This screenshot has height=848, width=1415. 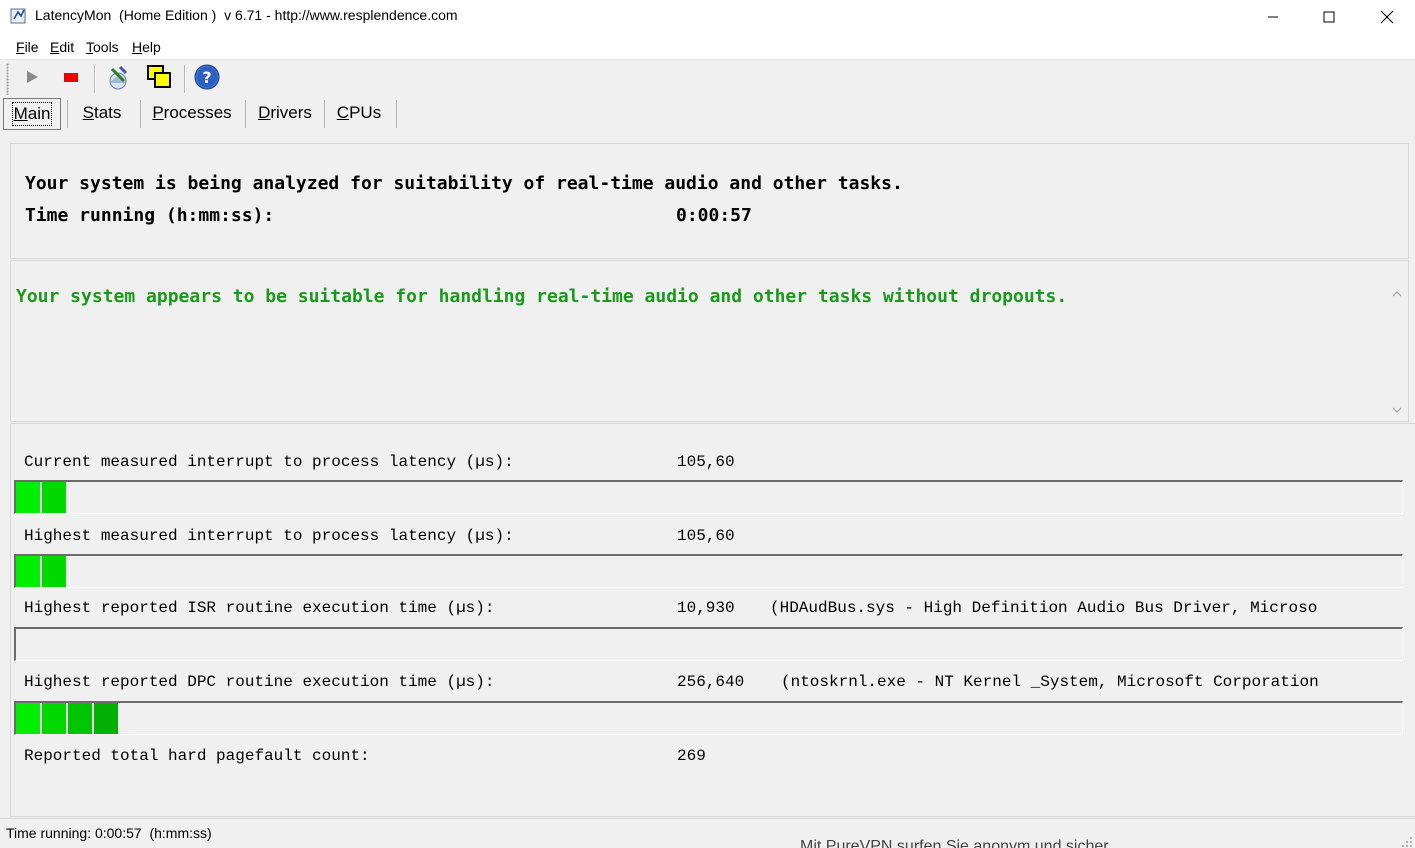 I want to click on stop-button, so click(x=71, y=79).